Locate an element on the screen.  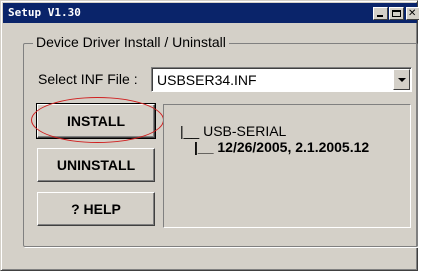
help-button: ? HELP is located at coordinates (96, 209).